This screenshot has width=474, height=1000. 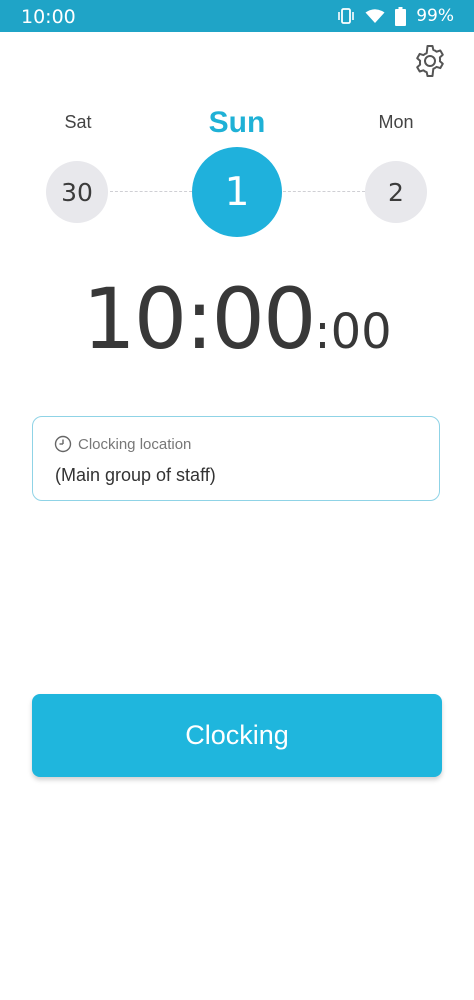 What do you see at coordinates (396, 122) in the screenshot?
I see `day-label-mon: Mon` at bounding box center [396, 122].